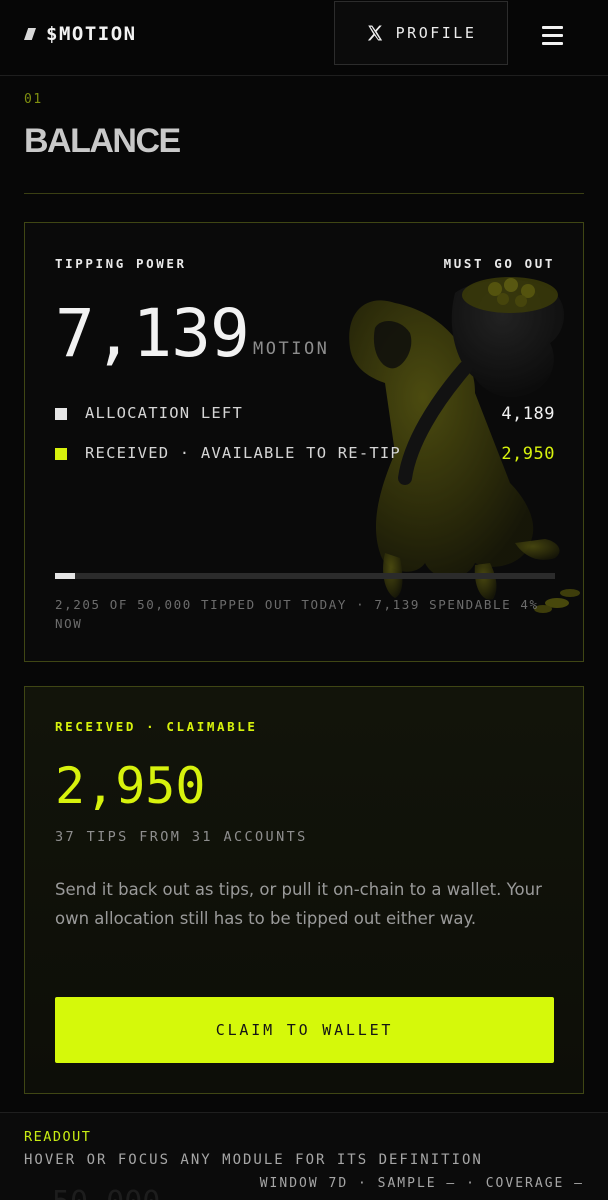 The image size is (608, 1200). Describe the element at coordinates (528, 414) in the screenshot. I see `legend-value: 4,189` at that location.